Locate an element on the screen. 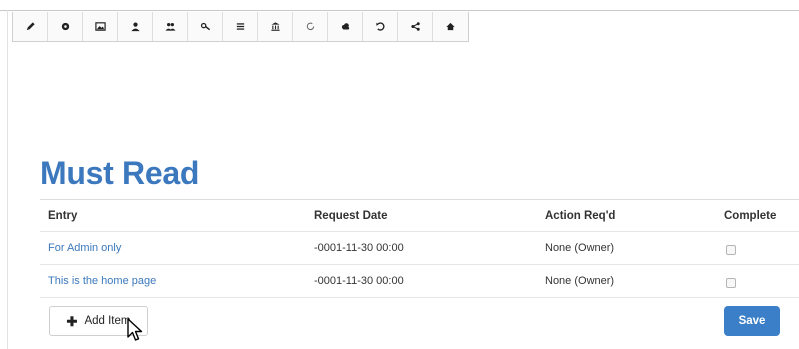 This screenshot has height=349, width=799. image-icon is located at coordinates (100, 26).